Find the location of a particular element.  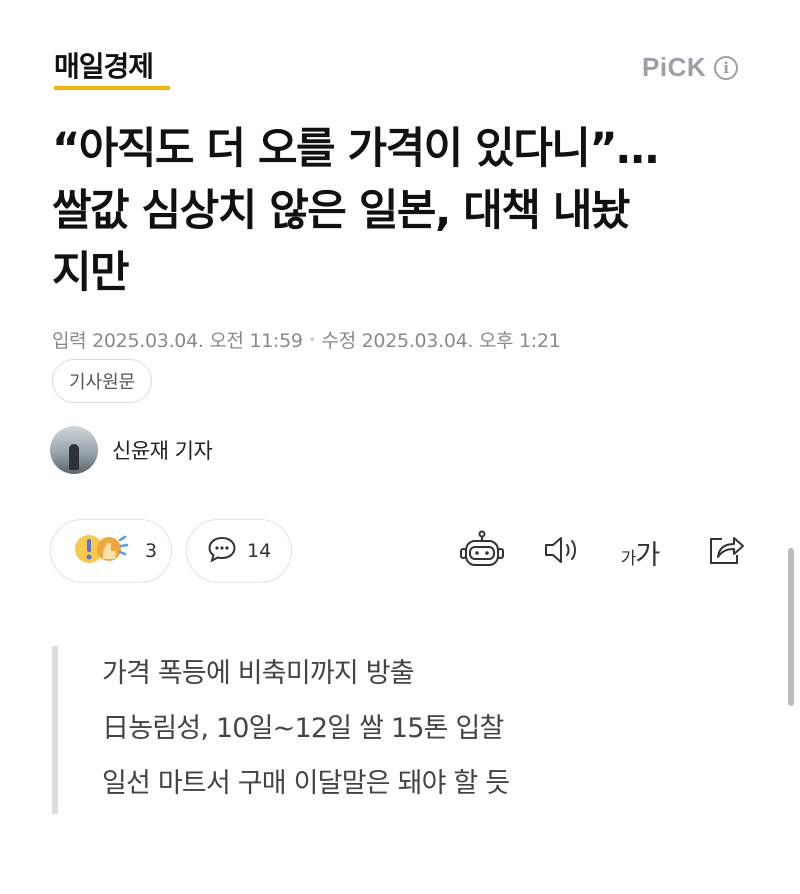

speaker-icon is located at coordinates (562, 552).